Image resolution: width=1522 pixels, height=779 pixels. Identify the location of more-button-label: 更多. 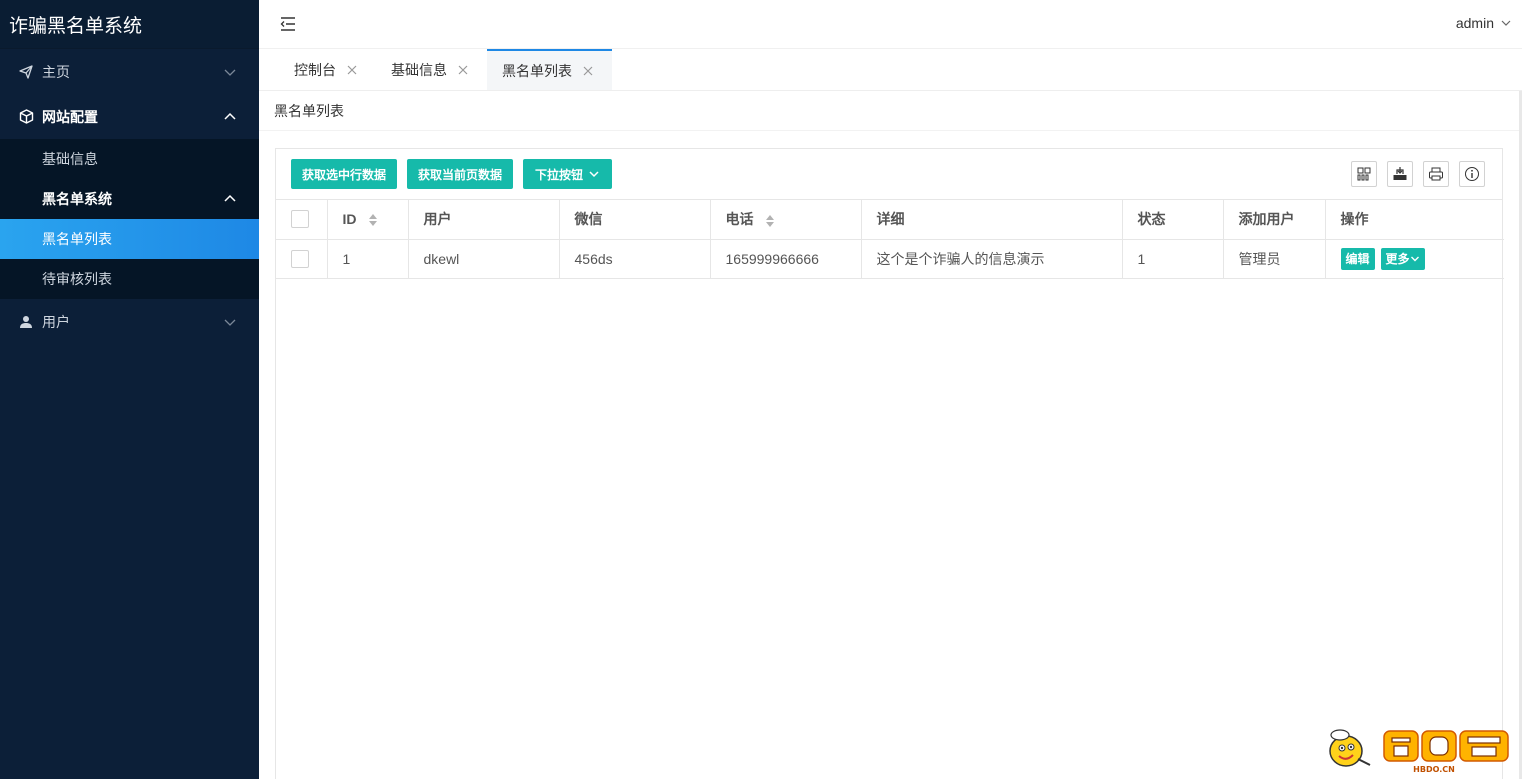
(1397, 259).